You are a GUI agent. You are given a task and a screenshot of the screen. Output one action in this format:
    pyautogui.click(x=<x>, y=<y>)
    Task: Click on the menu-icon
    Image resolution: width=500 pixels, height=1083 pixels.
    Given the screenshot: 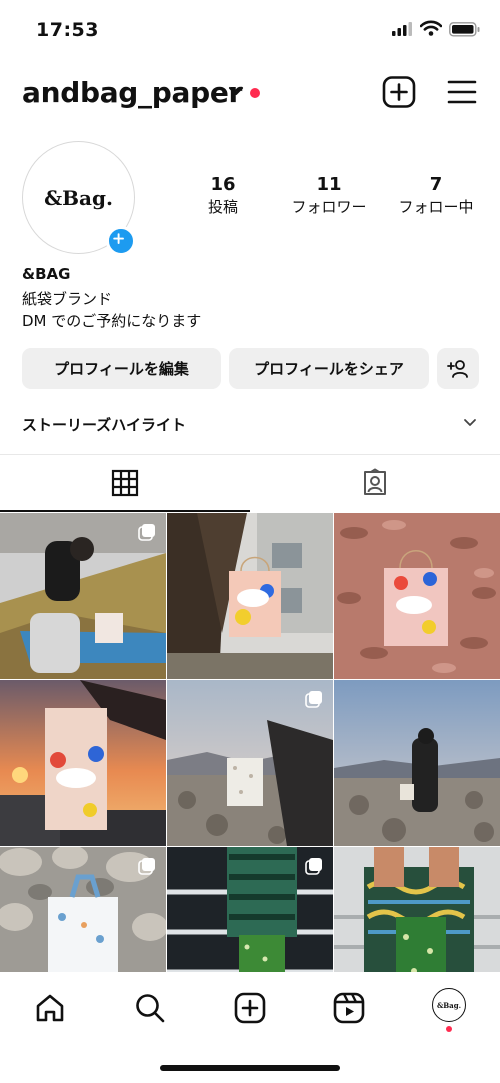 What is the action you would take?
    pyautogui.click(x=462, y=92)
    